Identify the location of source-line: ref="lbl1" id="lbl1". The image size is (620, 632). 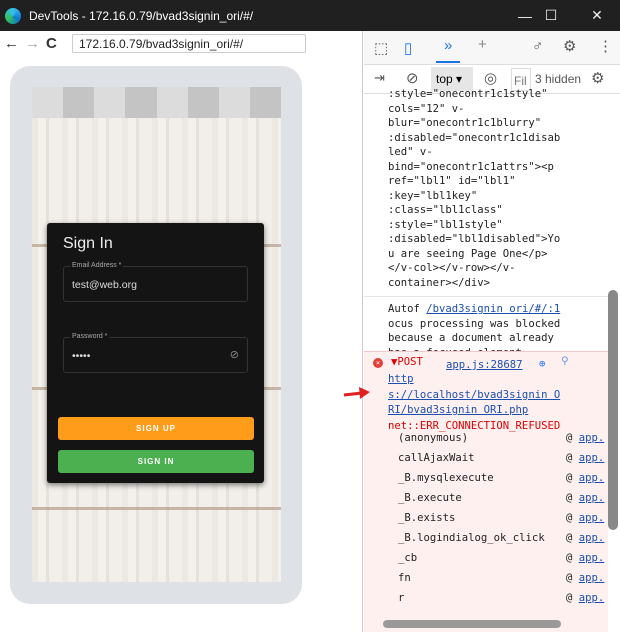
(452, 181).